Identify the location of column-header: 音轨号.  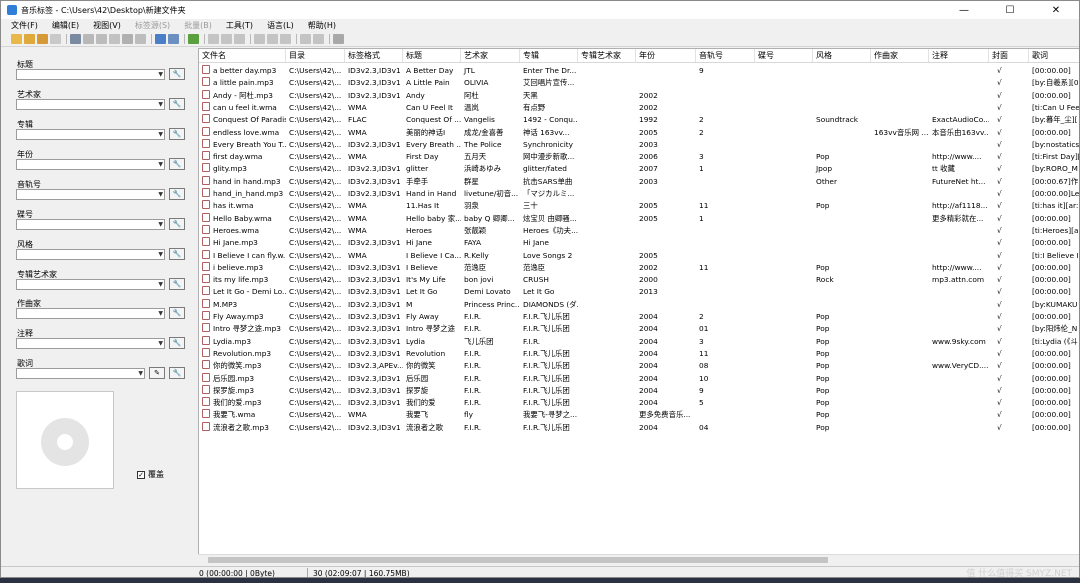
(725, 55).